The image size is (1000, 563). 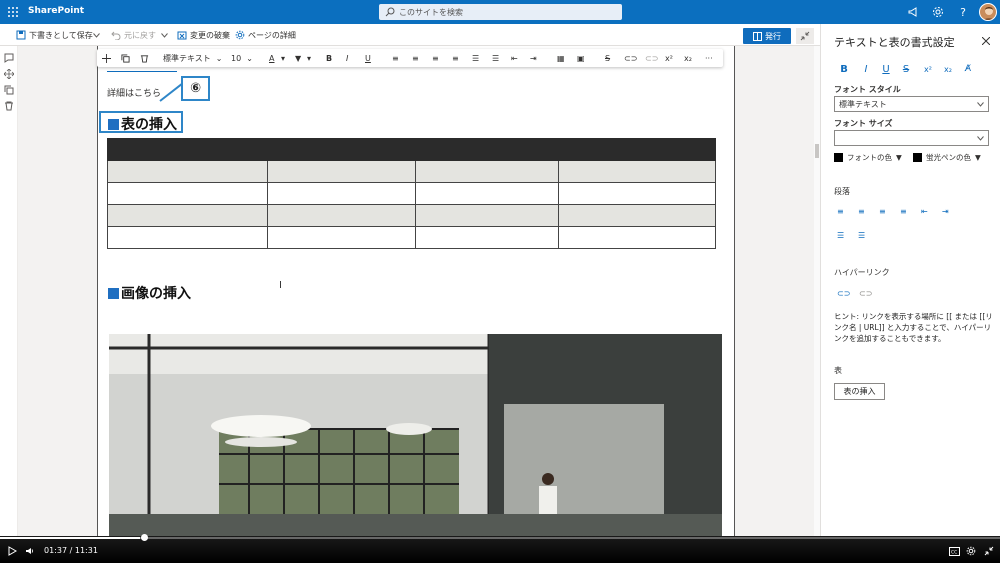 What do you see at coordinates (30, 551) in the screenshot?
I see `volume-icon` at bounding box center [30, 551].